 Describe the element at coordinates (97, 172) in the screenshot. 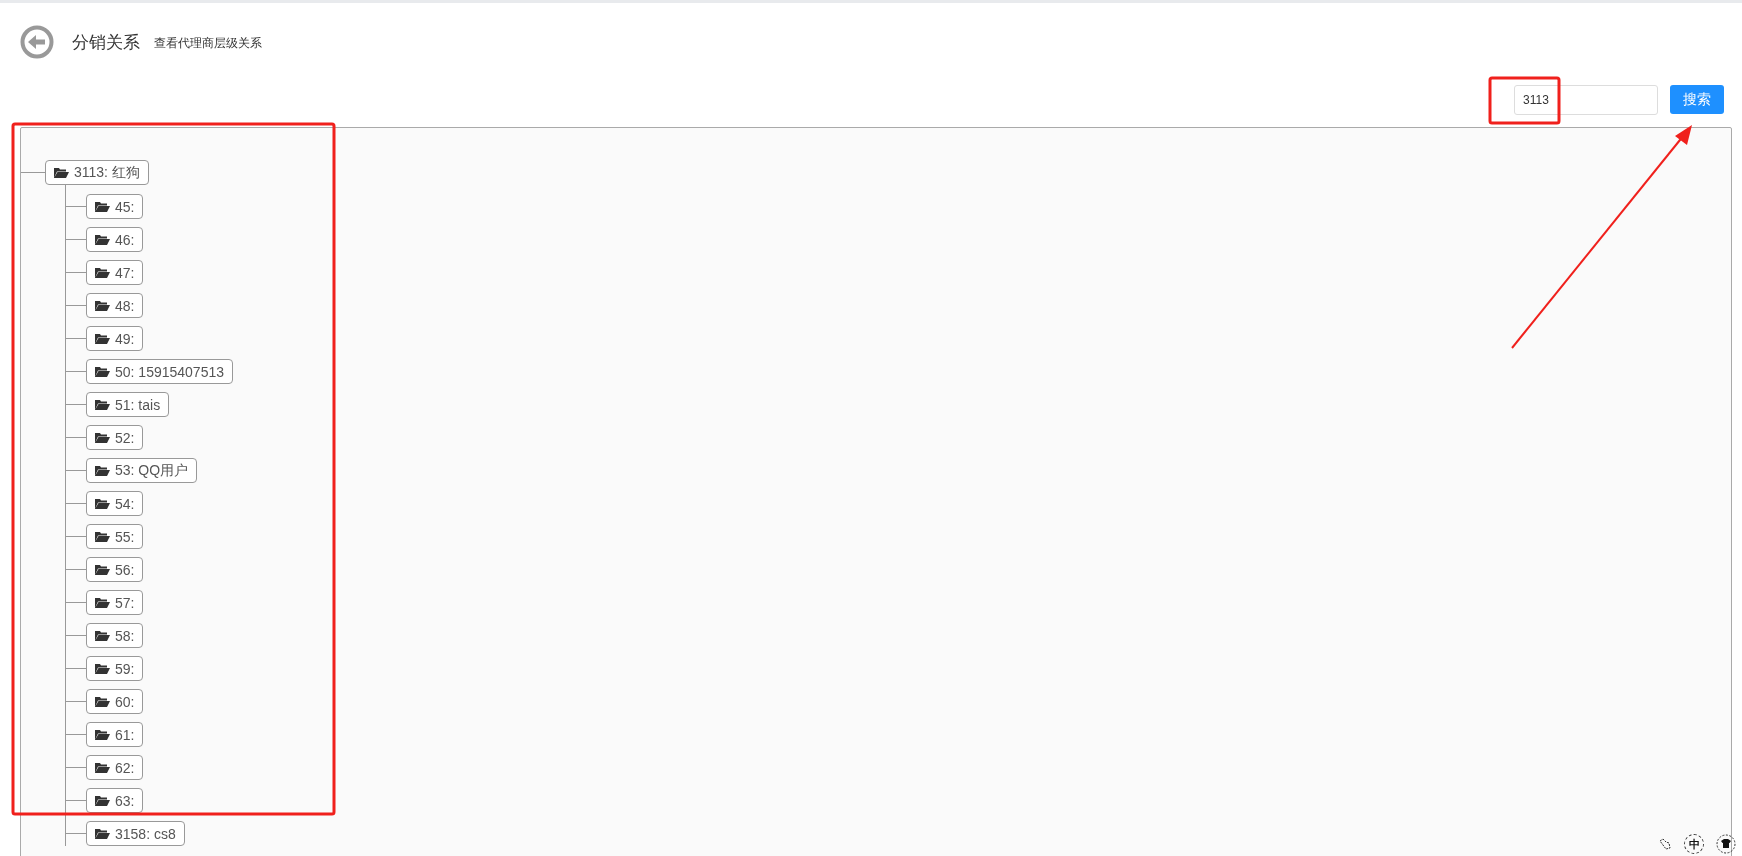

I see `tree-node: 3113: 红狗` at that location.